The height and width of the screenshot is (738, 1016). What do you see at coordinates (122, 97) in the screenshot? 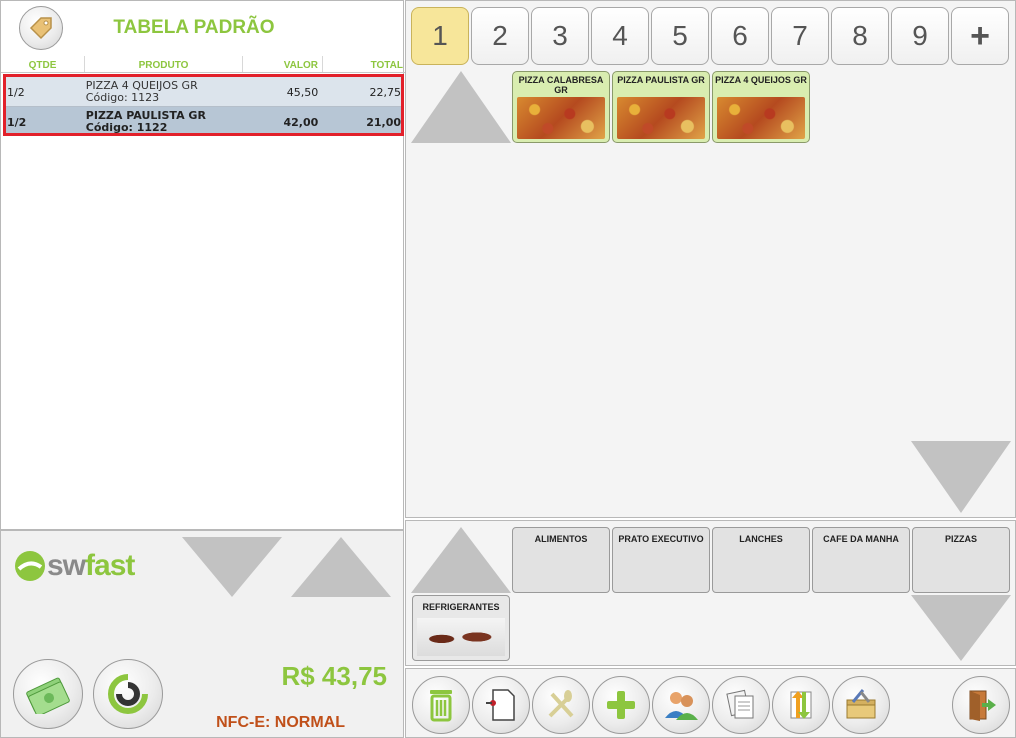
I see `item-code: Código: 1123` at bounding box center [122, 97].